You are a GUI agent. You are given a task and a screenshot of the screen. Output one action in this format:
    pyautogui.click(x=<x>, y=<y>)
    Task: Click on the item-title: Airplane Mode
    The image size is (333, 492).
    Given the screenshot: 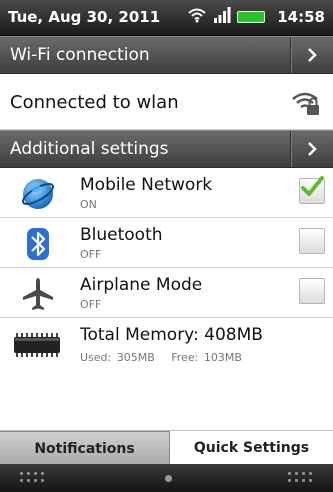 What is the action you would take?
    pyautogui.click(x=141, y=285)
    